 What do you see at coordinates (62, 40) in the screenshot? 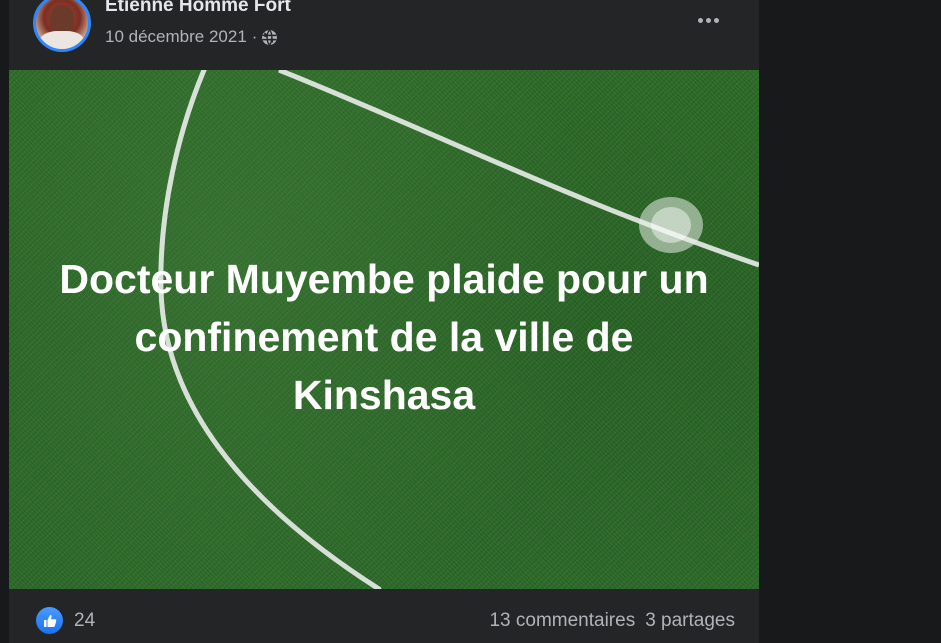
I see `avatar-shirt` at bounding box center [62, 40].